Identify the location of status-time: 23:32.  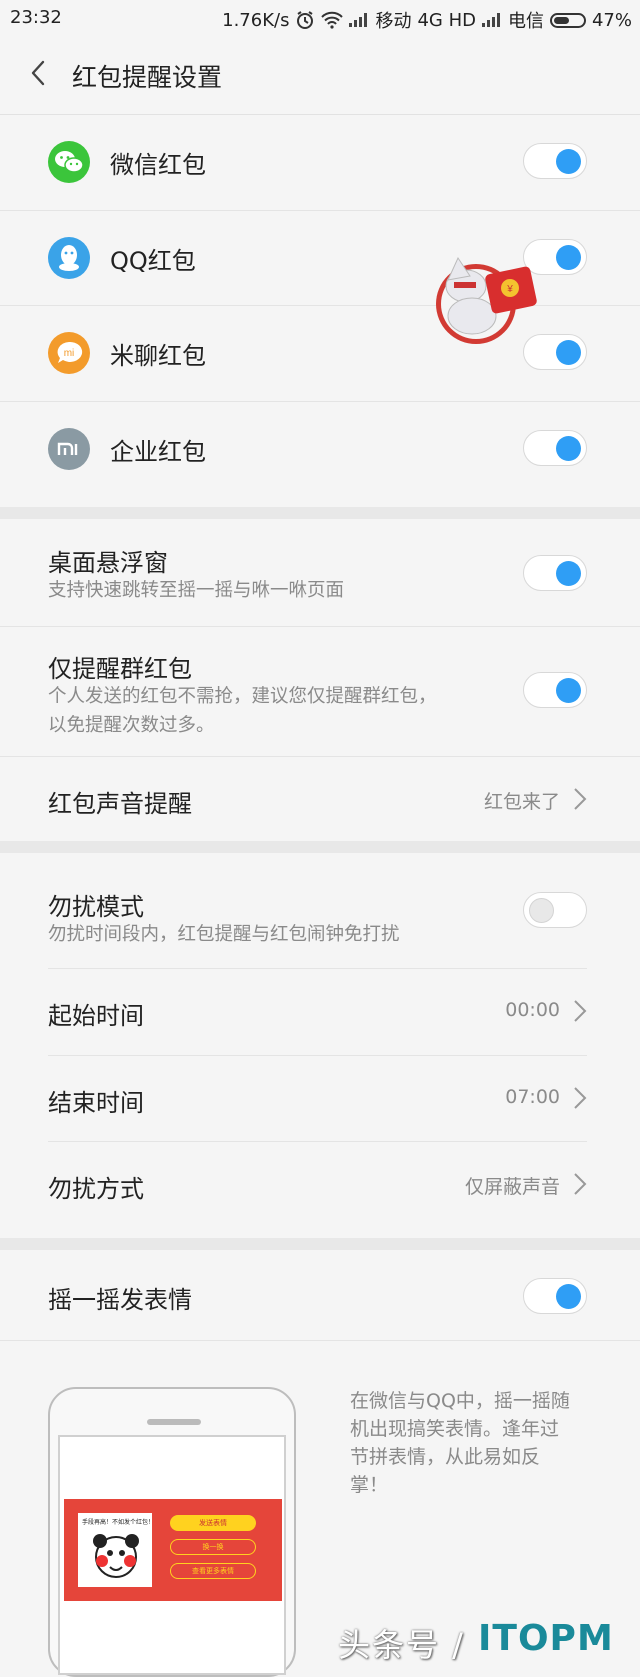
(36, 17).